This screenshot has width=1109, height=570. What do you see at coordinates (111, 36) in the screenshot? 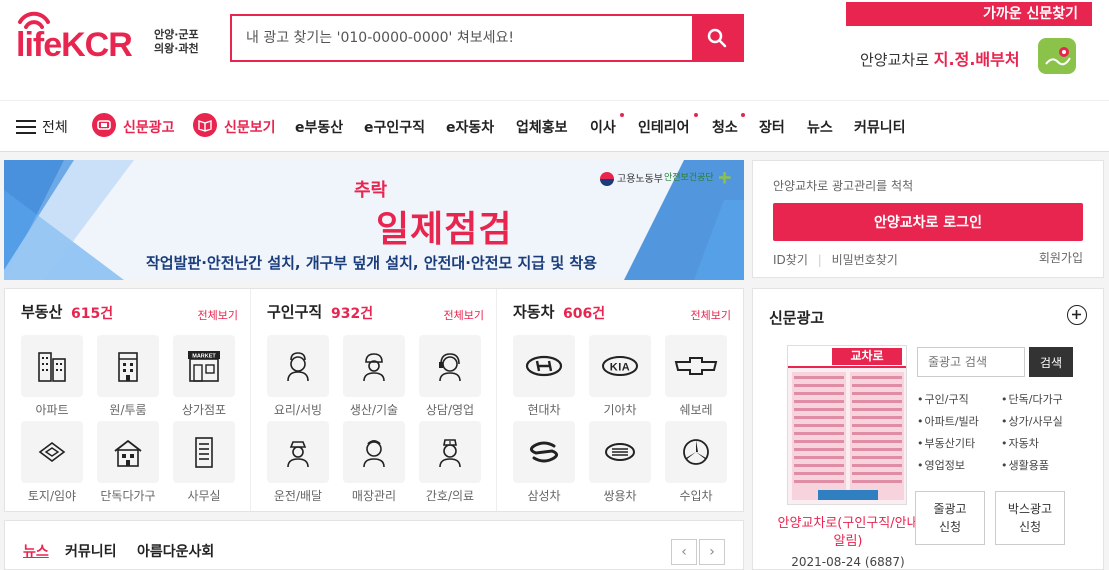
I see `site-logo: lifeKCR 안양·군포 의왕·과천` at bounding box center [111, 36].